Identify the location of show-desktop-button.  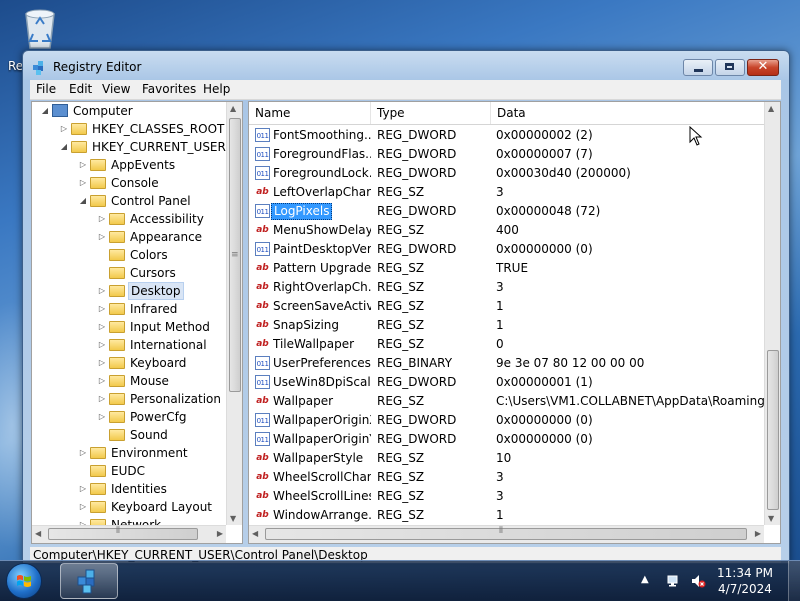
(794, 581).